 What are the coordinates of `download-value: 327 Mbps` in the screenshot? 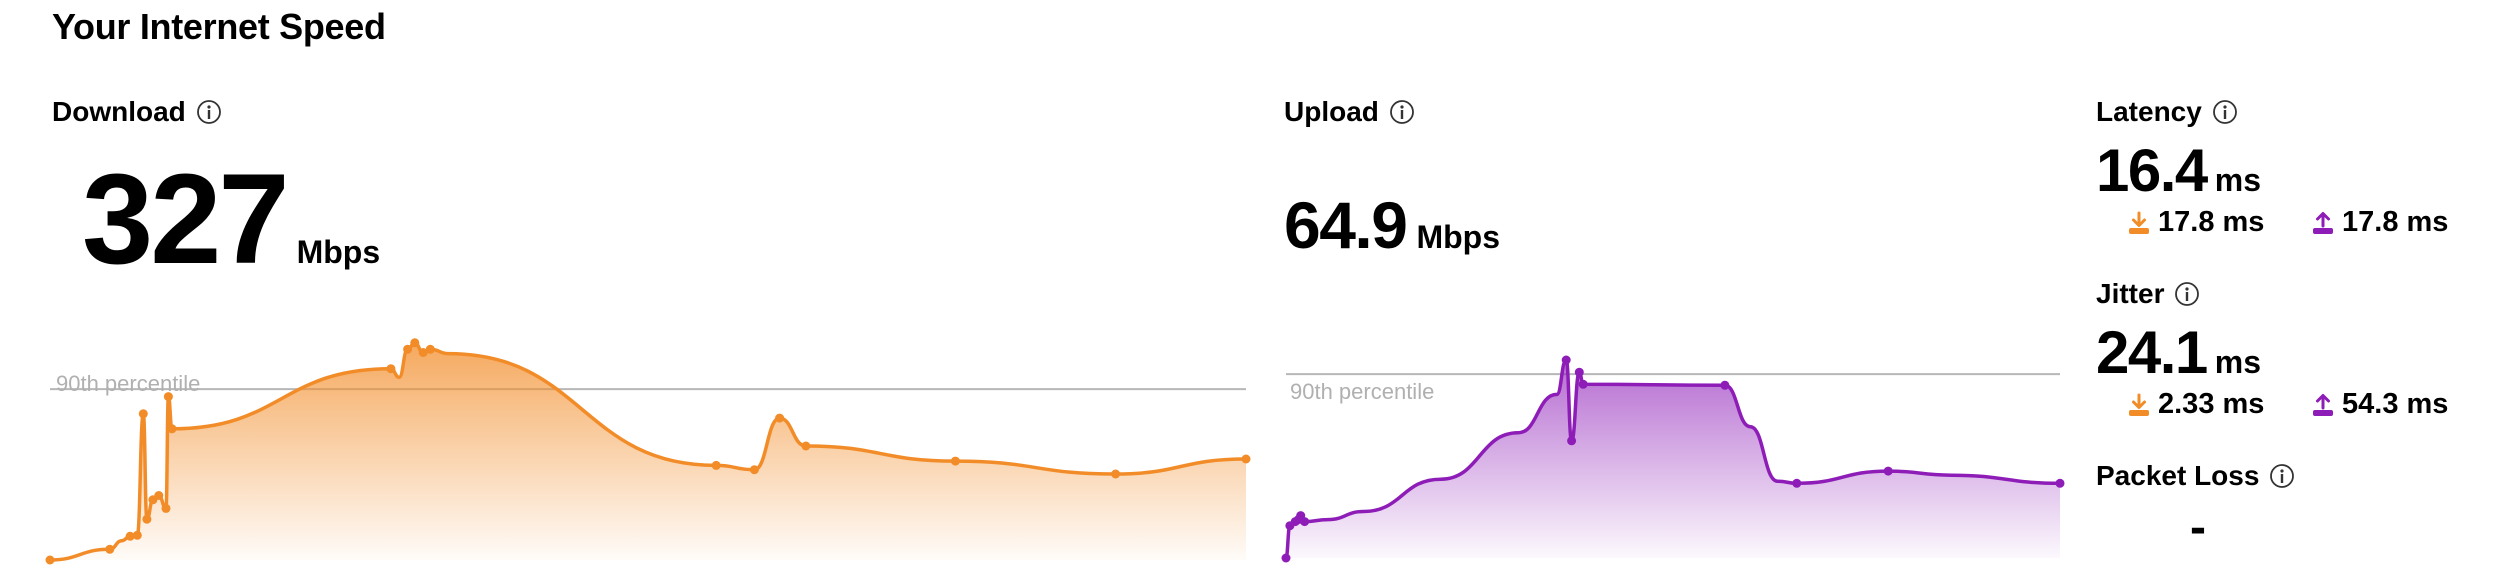 It's located at (231, 220).